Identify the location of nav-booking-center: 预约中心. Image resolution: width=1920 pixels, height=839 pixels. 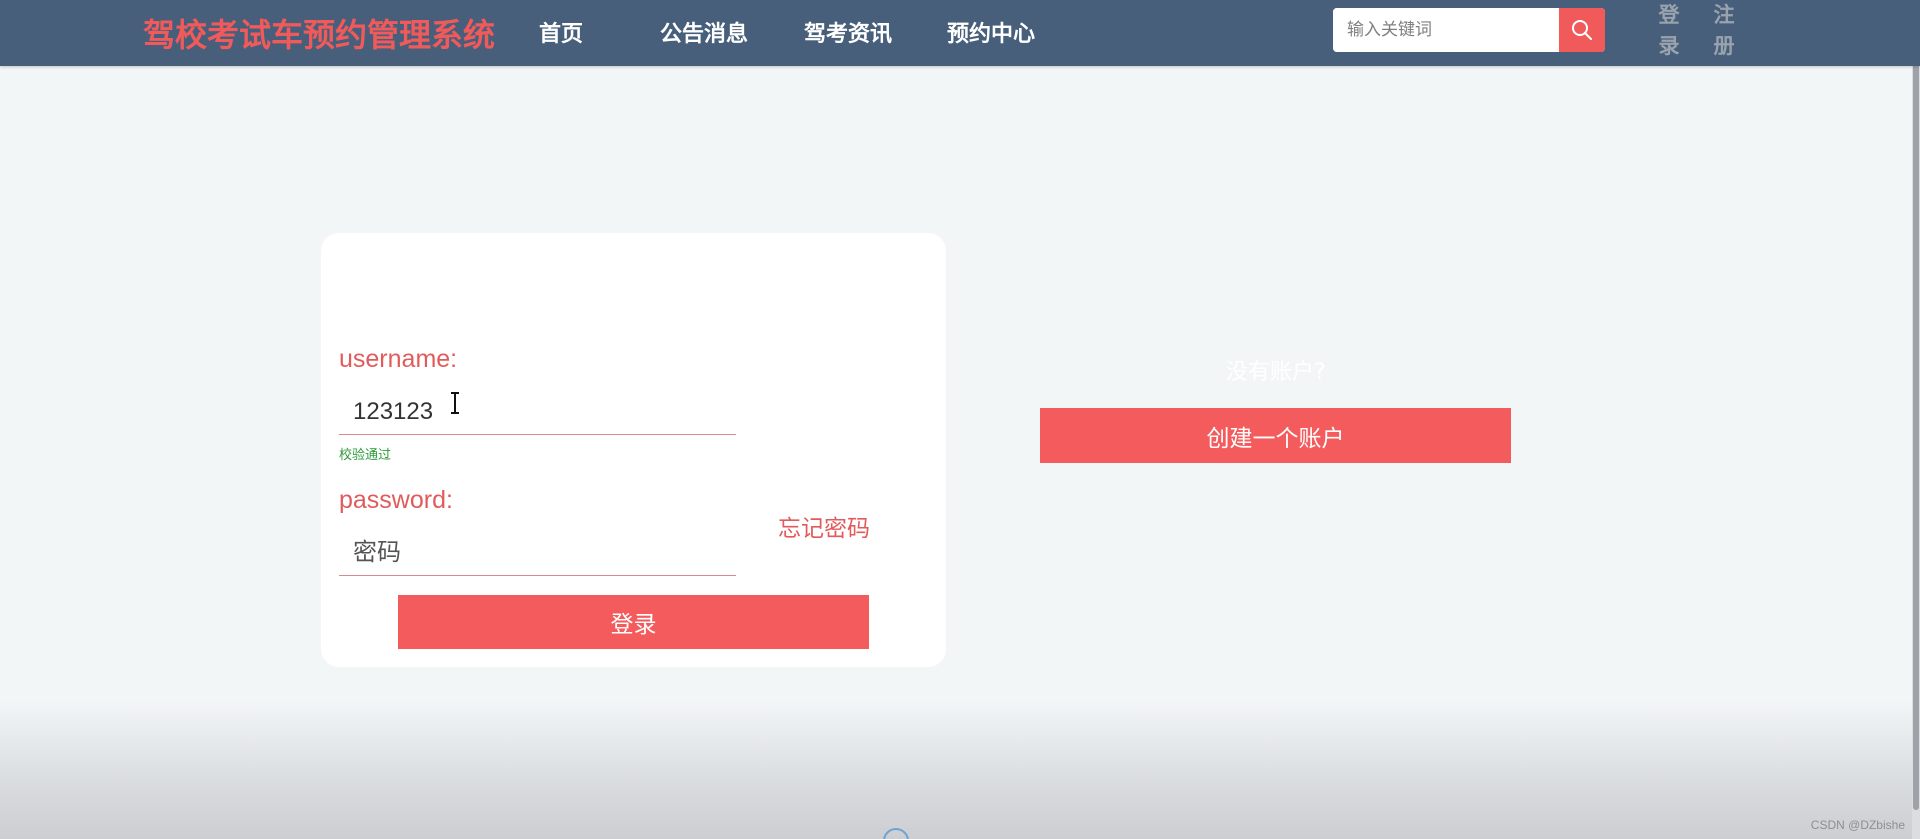
(991, 32).